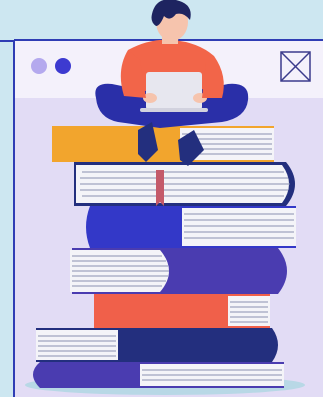  What do you see at coordinates (174, 110) in the screenshot?
I see `laptop-base` at bounding box center [174, 110].